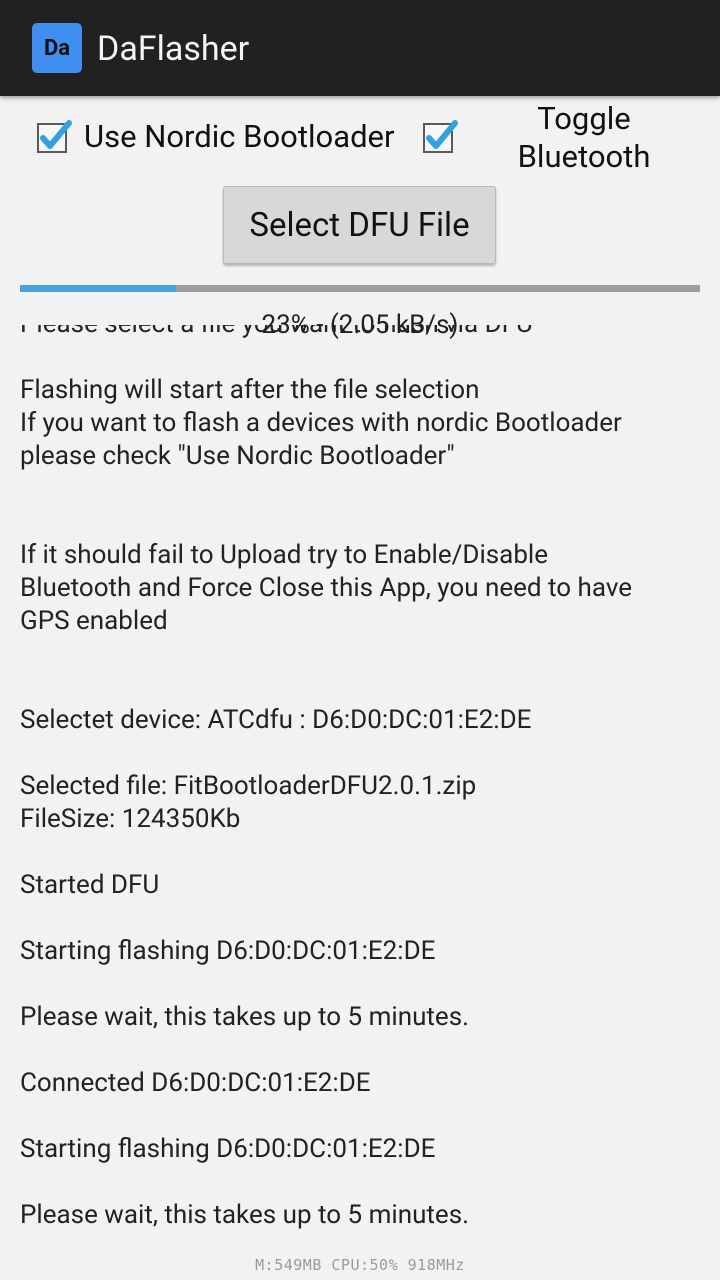  I want to click on log-line: Selected file: FitBootloaderDFU2.0.1.zip, so click(248, 786).